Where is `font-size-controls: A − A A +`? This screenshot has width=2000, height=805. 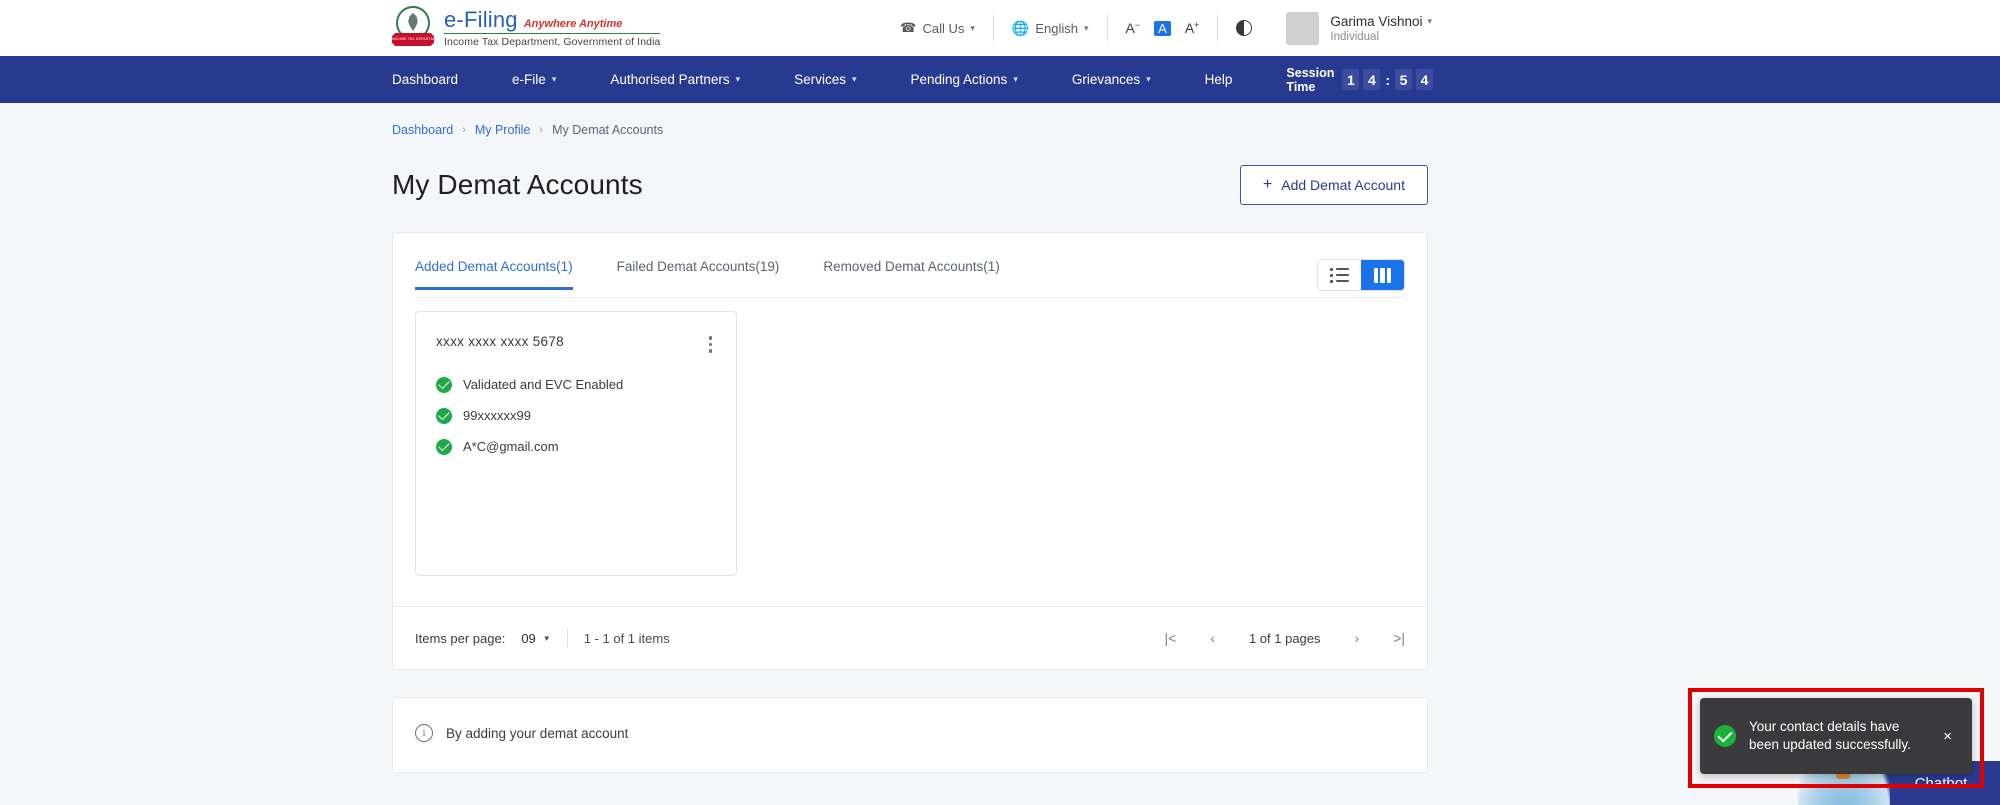 font-size-controls: A − A A + is located at coordinates (1163, 28).